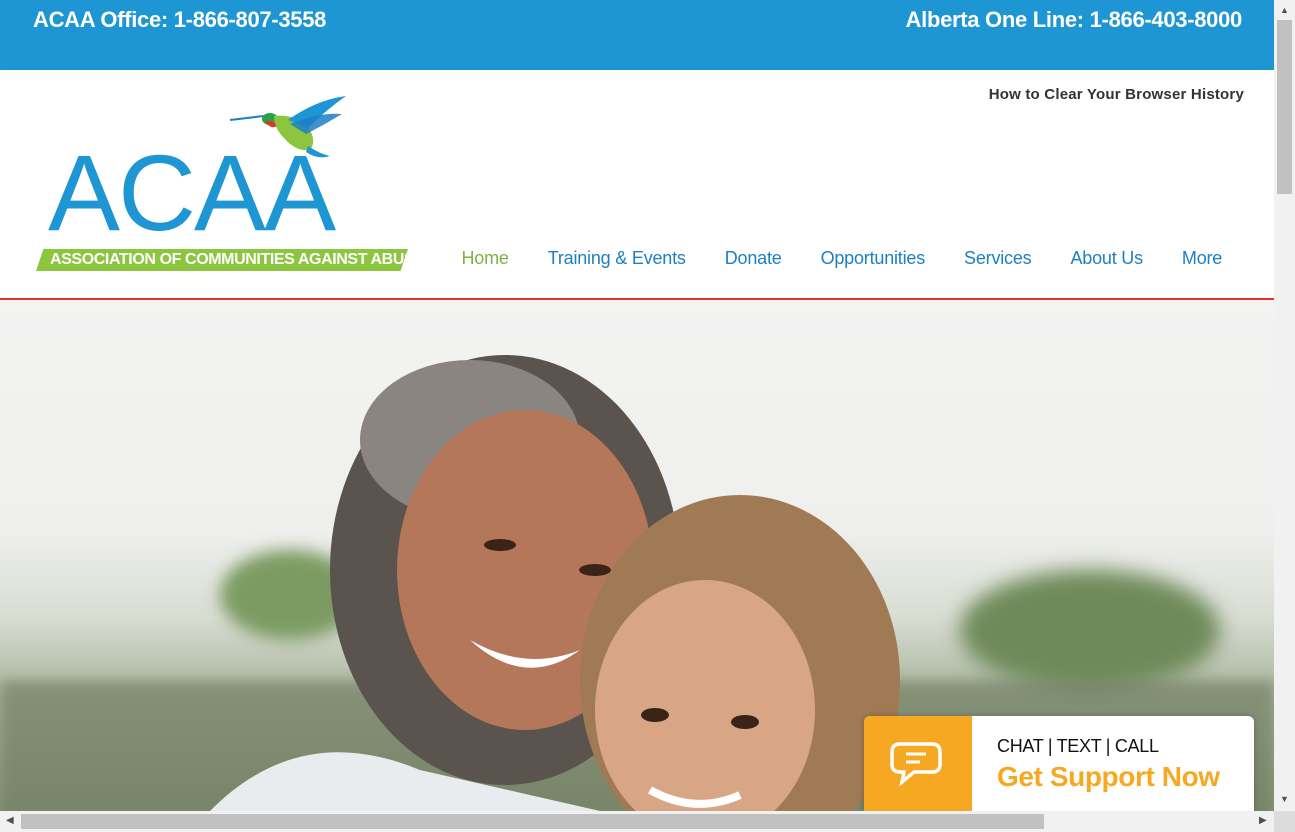 The height and width of the screenshot is (832, 1295). Describe the element at coordinates (1108, 776) in the screenshot. I see `support-title: Get Support Now` at that location.